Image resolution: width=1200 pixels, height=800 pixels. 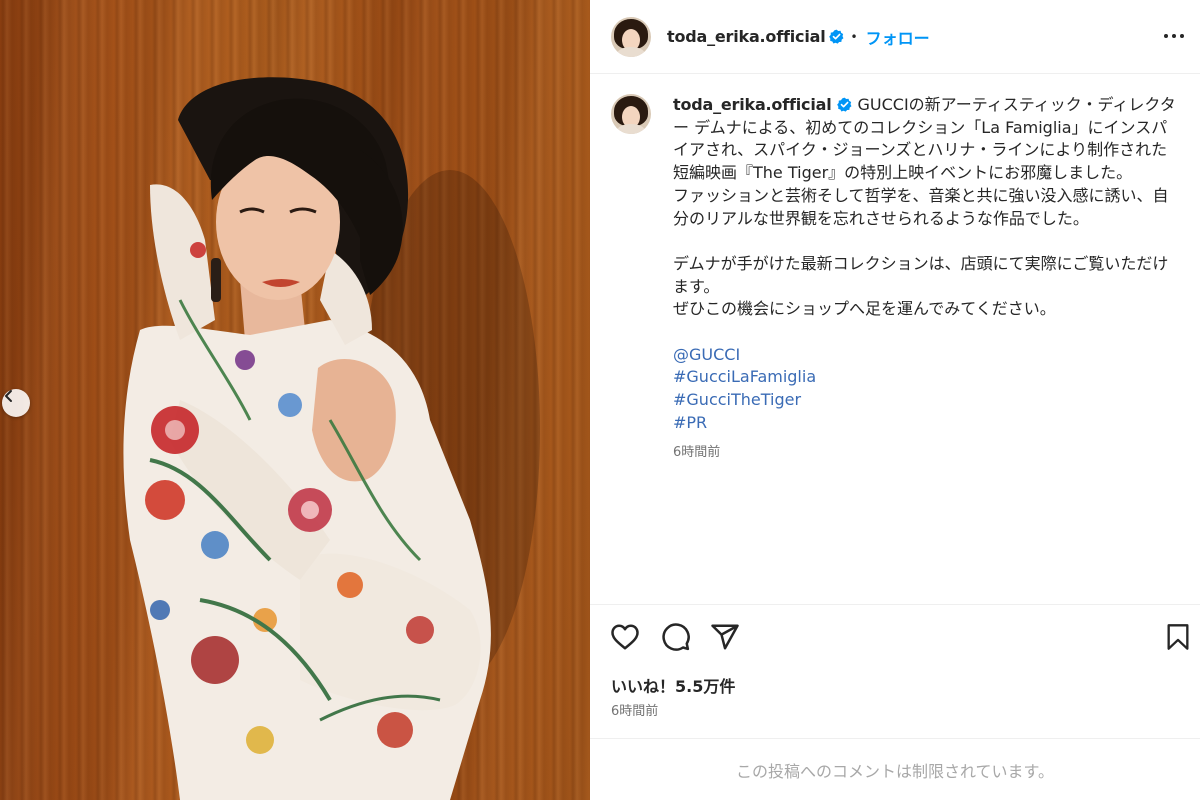 What do you see at coordinates (631, 114) in the screenshot?
I see `caption-avatar` at bounding box center [631, 114].